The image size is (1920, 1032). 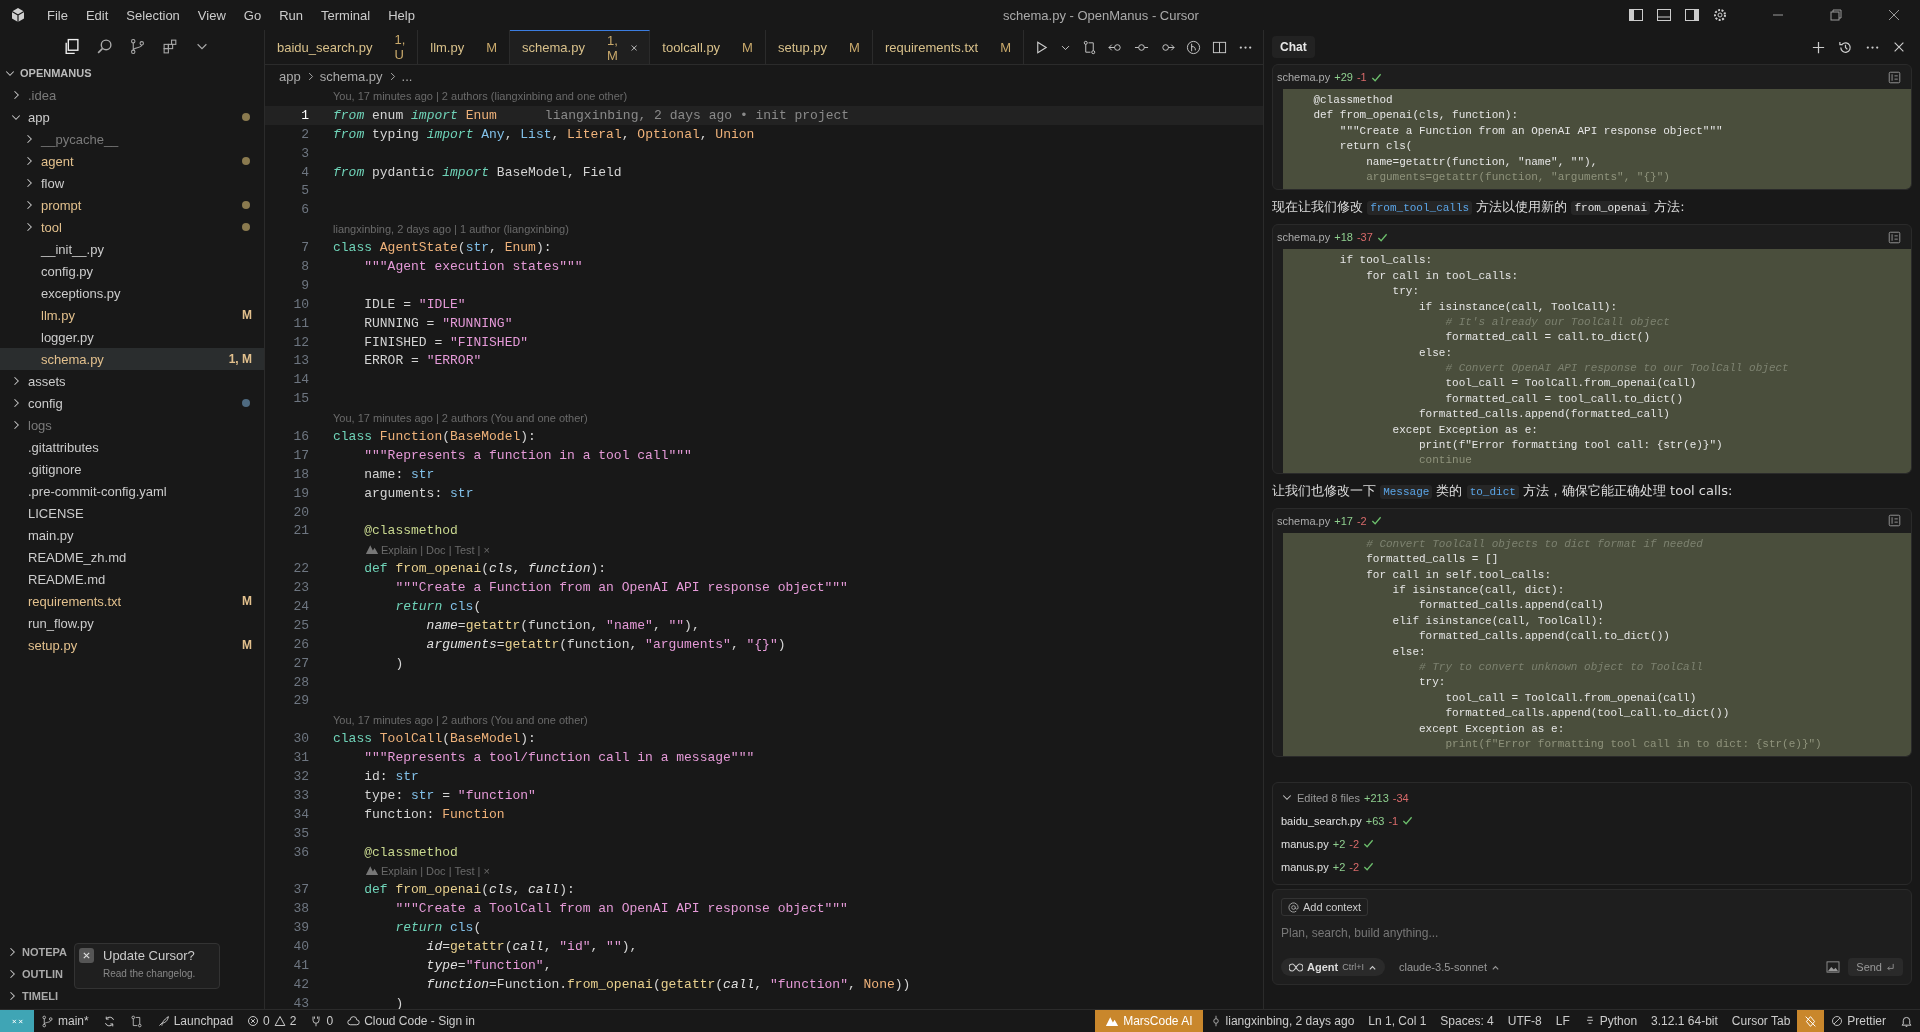 What do you see at coordinates (132, 293) in the screenshot?
I see `file-tree-item: exceptions.py` at bounding box center [132, 293].